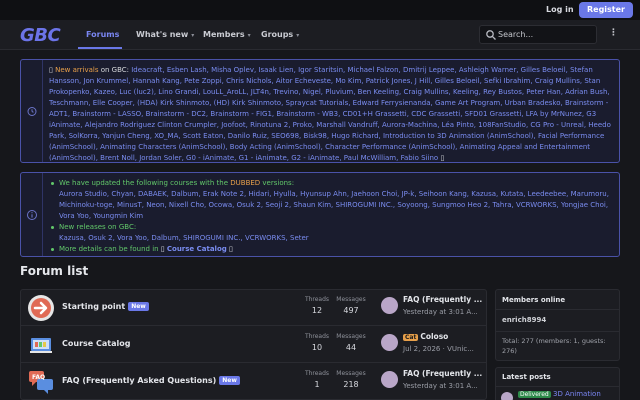 This screenshot has height=400, width=640. Describe the element at coordinates (41, 382) in the screenshot. I see `faq-chat-icon: FAQ` at that location.